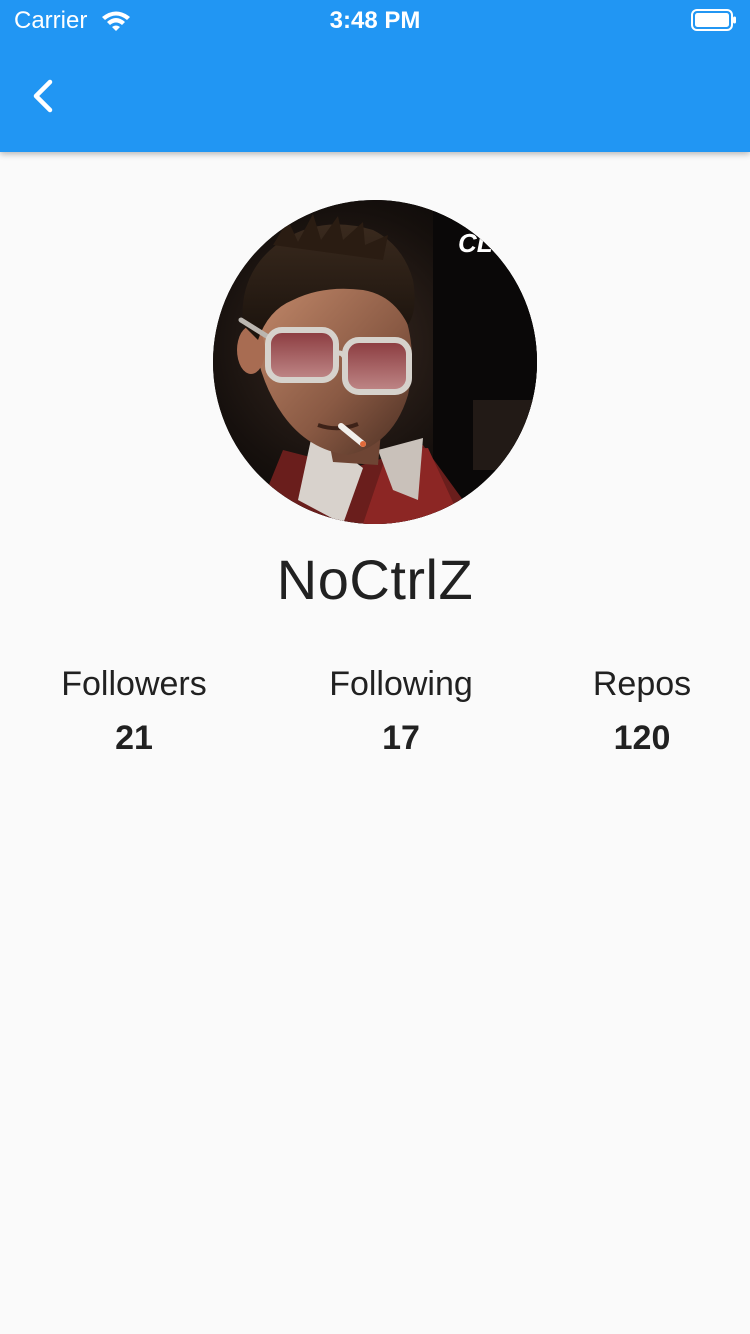 The image size is (750, 1334). What do you see at coordinates (642, 738) in the screenshot?
I see `repos-count: 120` at bounding box center [642, 738].